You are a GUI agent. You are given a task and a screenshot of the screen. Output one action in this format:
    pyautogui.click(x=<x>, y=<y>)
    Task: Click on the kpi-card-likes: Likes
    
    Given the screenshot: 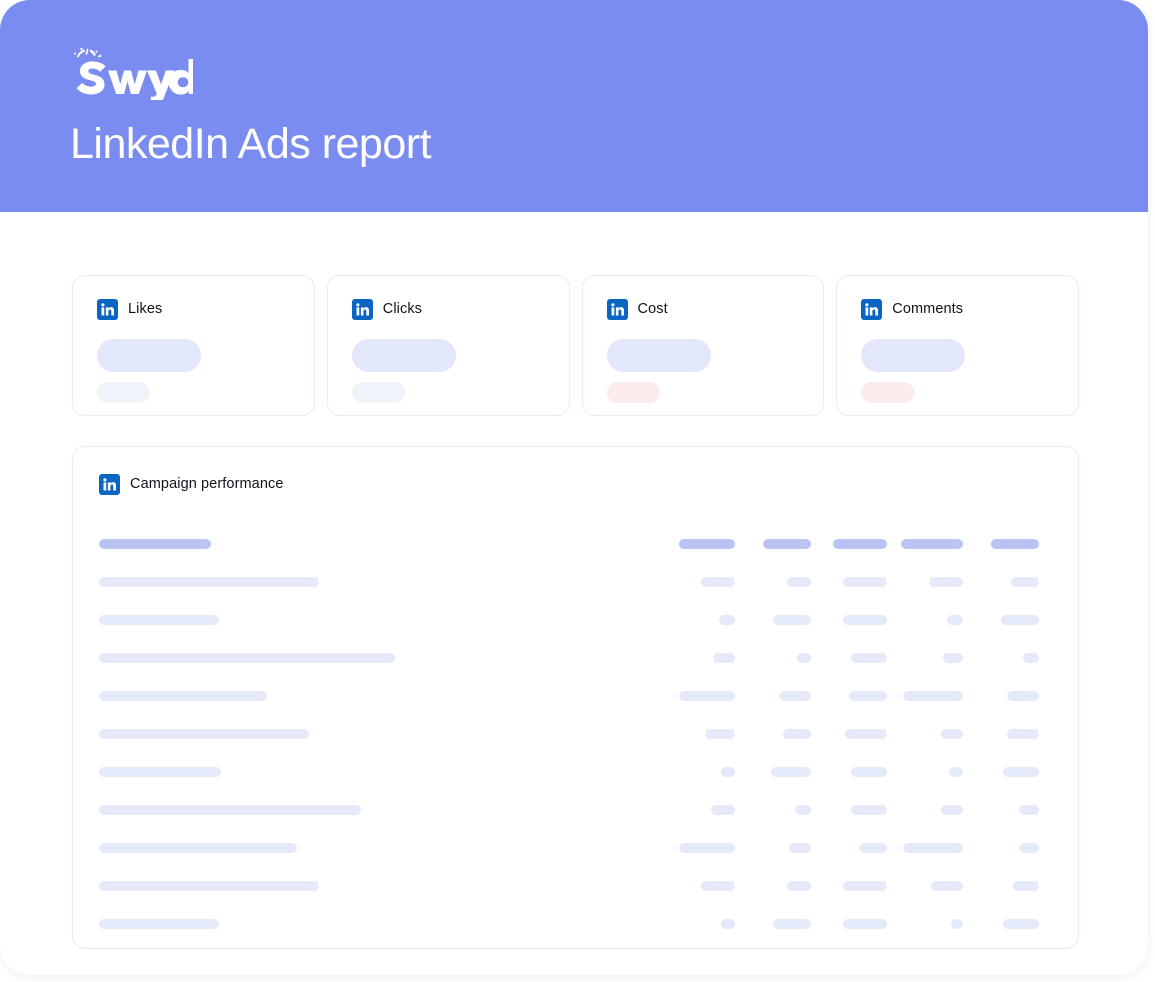 What is the action you would take?
    pyautogui.click(x=193, y=345)
    